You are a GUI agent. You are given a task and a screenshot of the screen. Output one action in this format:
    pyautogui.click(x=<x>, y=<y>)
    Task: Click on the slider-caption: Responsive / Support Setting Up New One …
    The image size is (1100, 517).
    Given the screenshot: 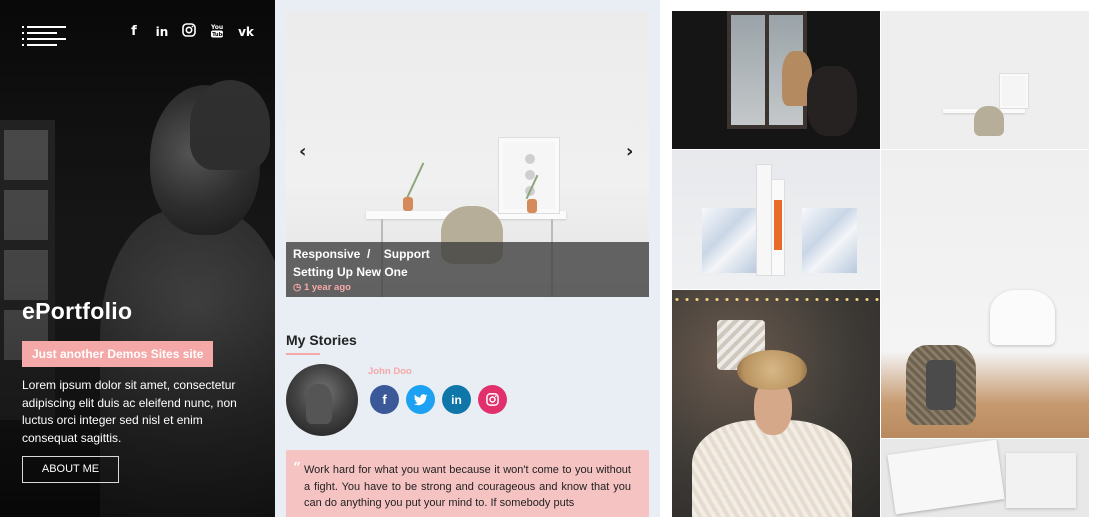 What is the action you would take?
    pyautogui.click(x=467, y=269)
    